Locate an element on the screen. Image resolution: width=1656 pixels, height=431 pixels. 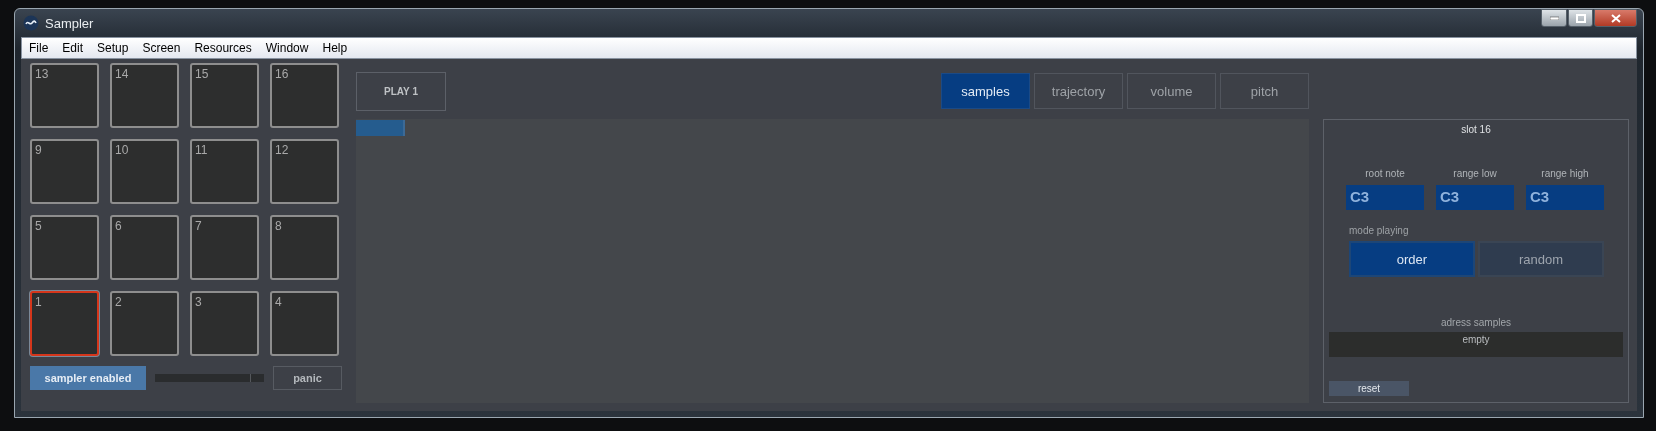
sample-pad: 15 is located at coordinates (224, 95).